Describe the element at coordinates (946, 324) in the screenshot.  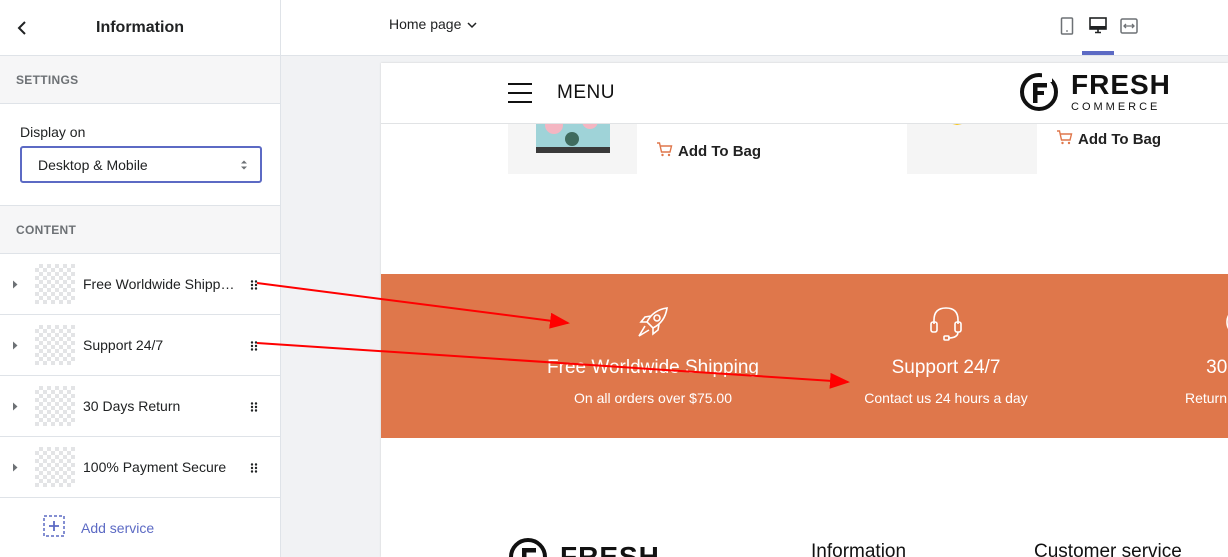
I see `headset-icon` at that location.